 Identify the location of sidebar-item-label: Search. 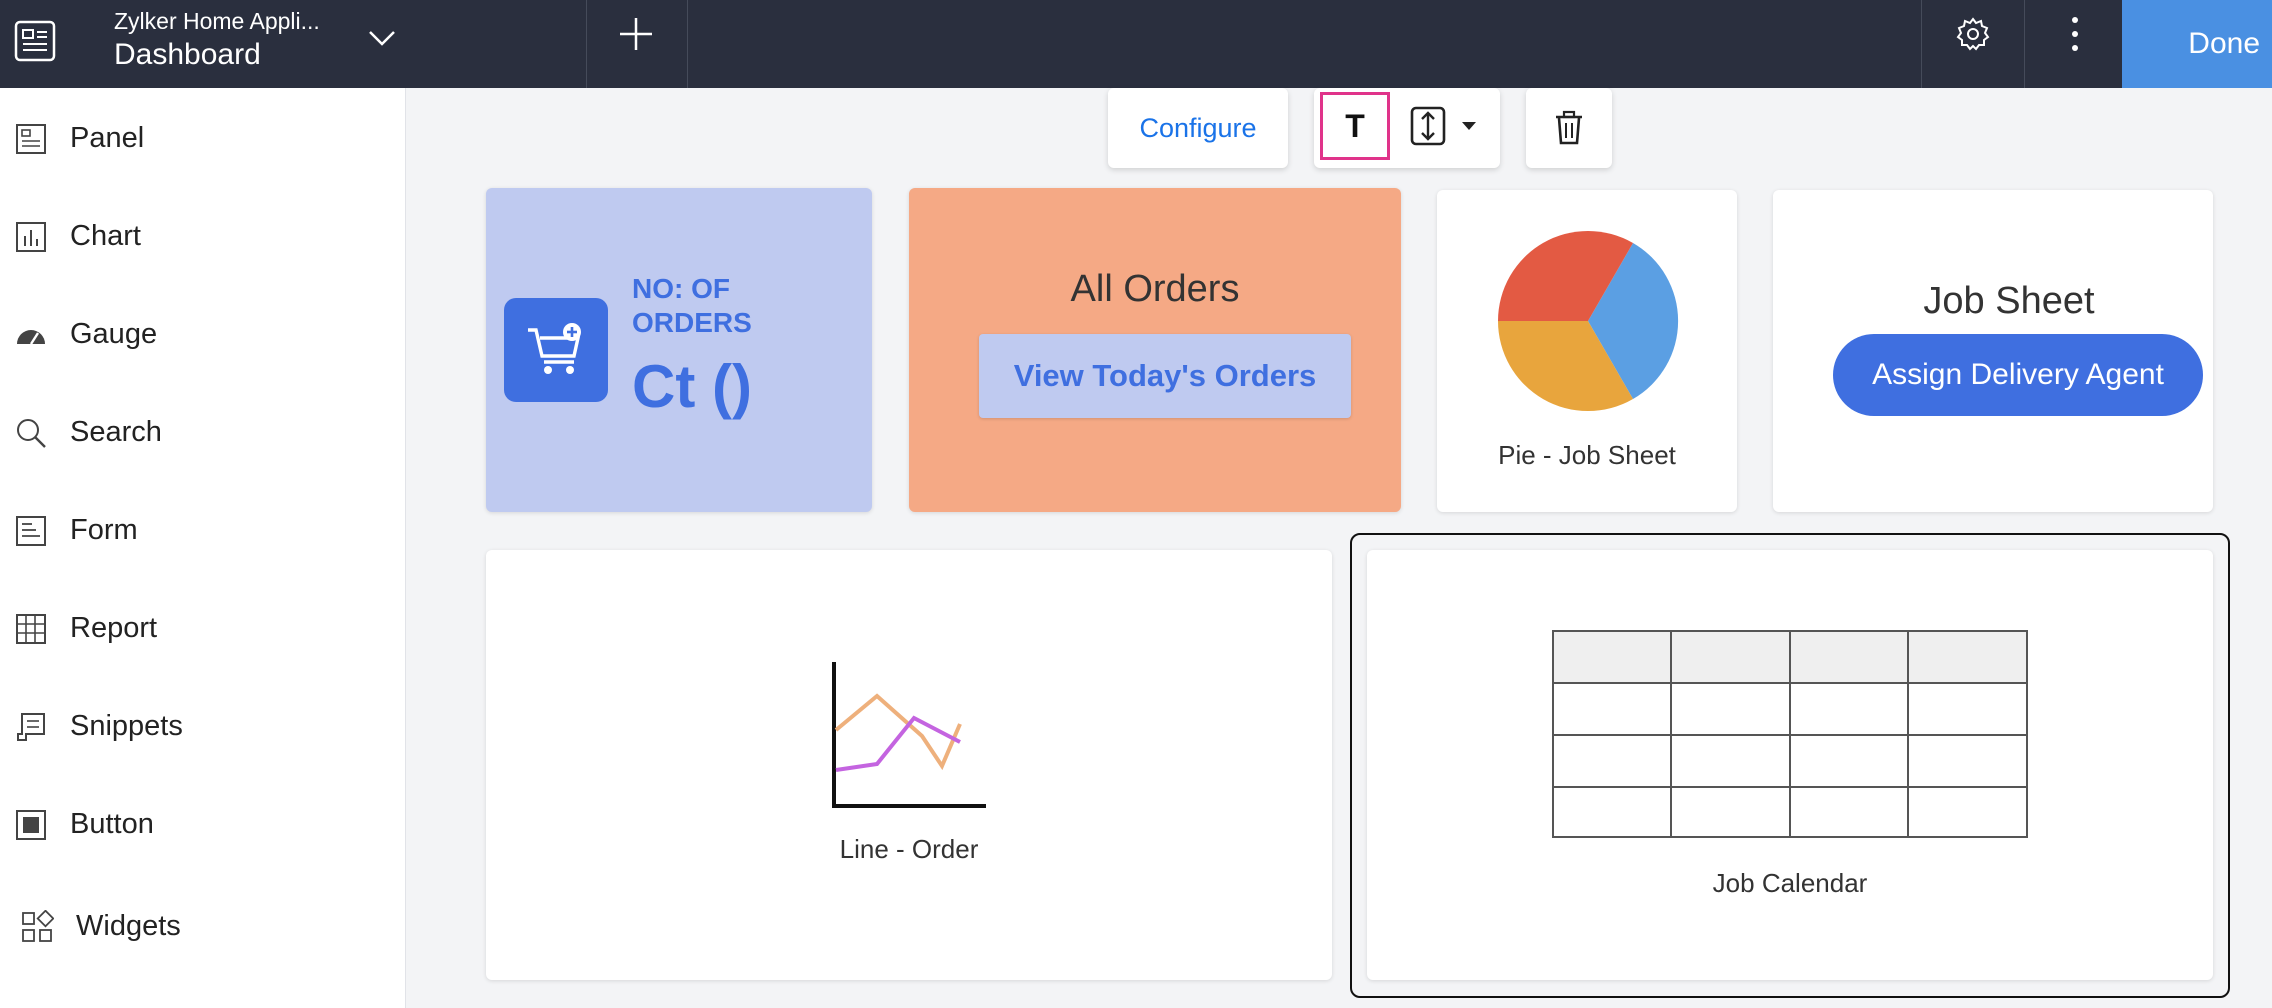
(116, 432).